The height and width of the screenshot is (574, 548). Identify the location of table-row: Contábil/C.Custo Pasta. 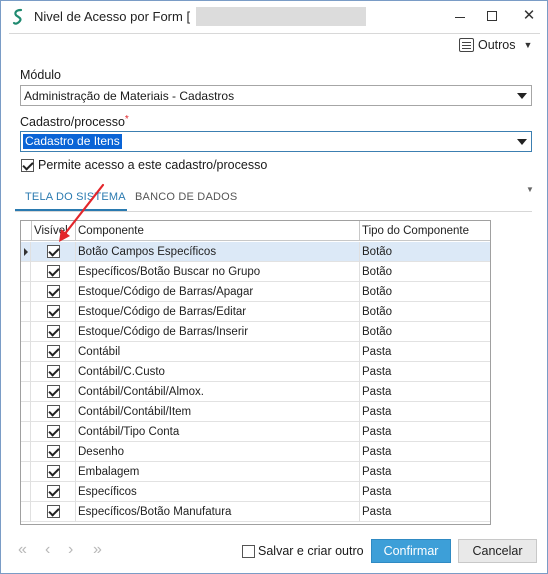
(255, 372).